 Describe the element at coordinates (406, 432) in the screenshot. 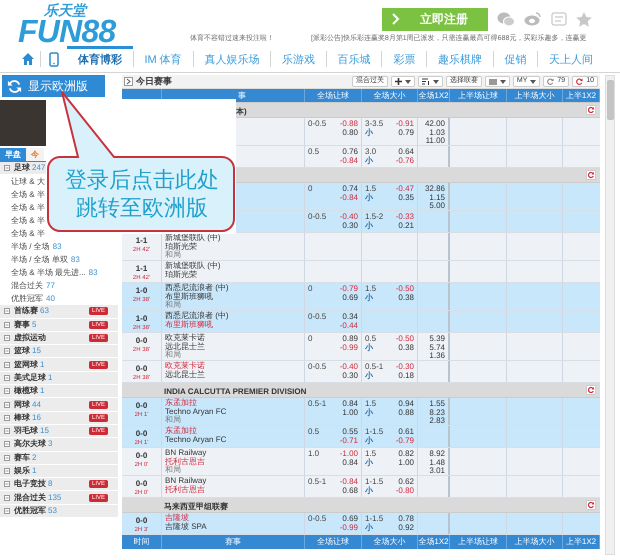

I see `odds-value: 0.61` at that location.